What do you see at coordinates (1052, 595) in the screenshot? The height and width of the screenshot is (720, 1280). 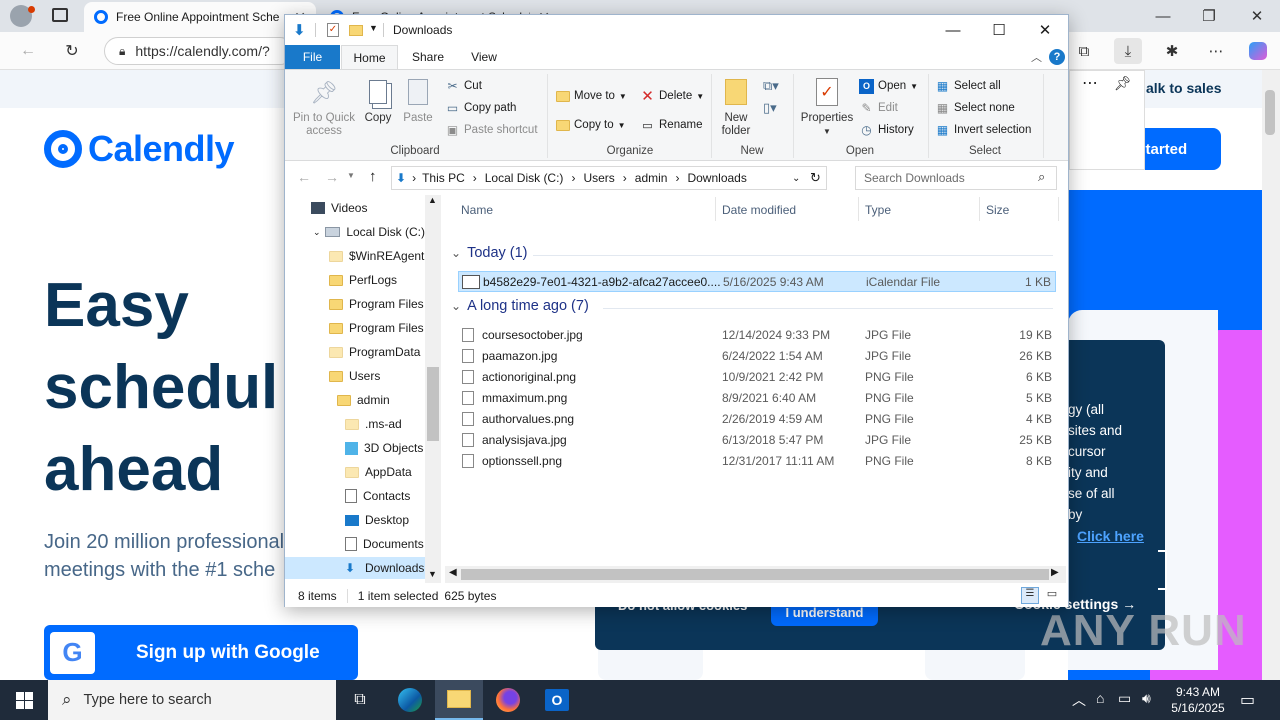 I see `large-icons-view-icon: ▭` at bounding box center [1052, 595].